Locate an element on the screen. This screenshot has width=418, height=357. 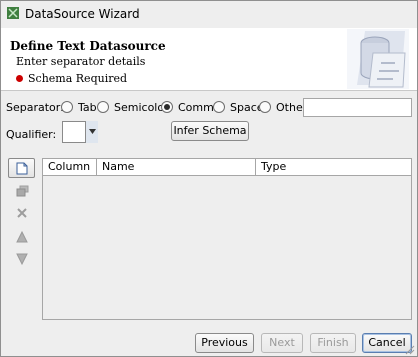
column-header-name: Name is located at coordinates (176, 167).